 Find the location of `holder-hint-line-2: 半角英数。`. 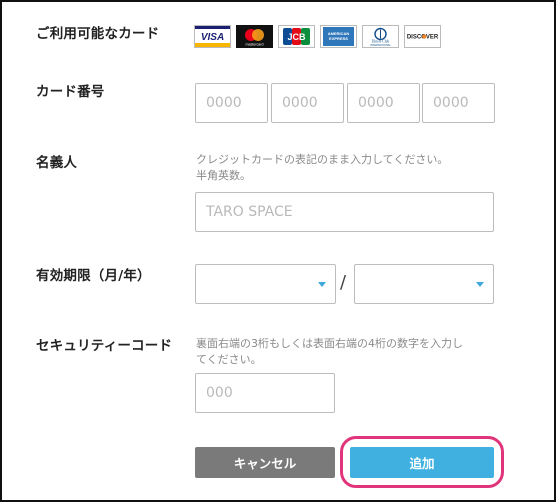

holder-hint-line-2: 半角英数。 is located at coordinates (223, 175).